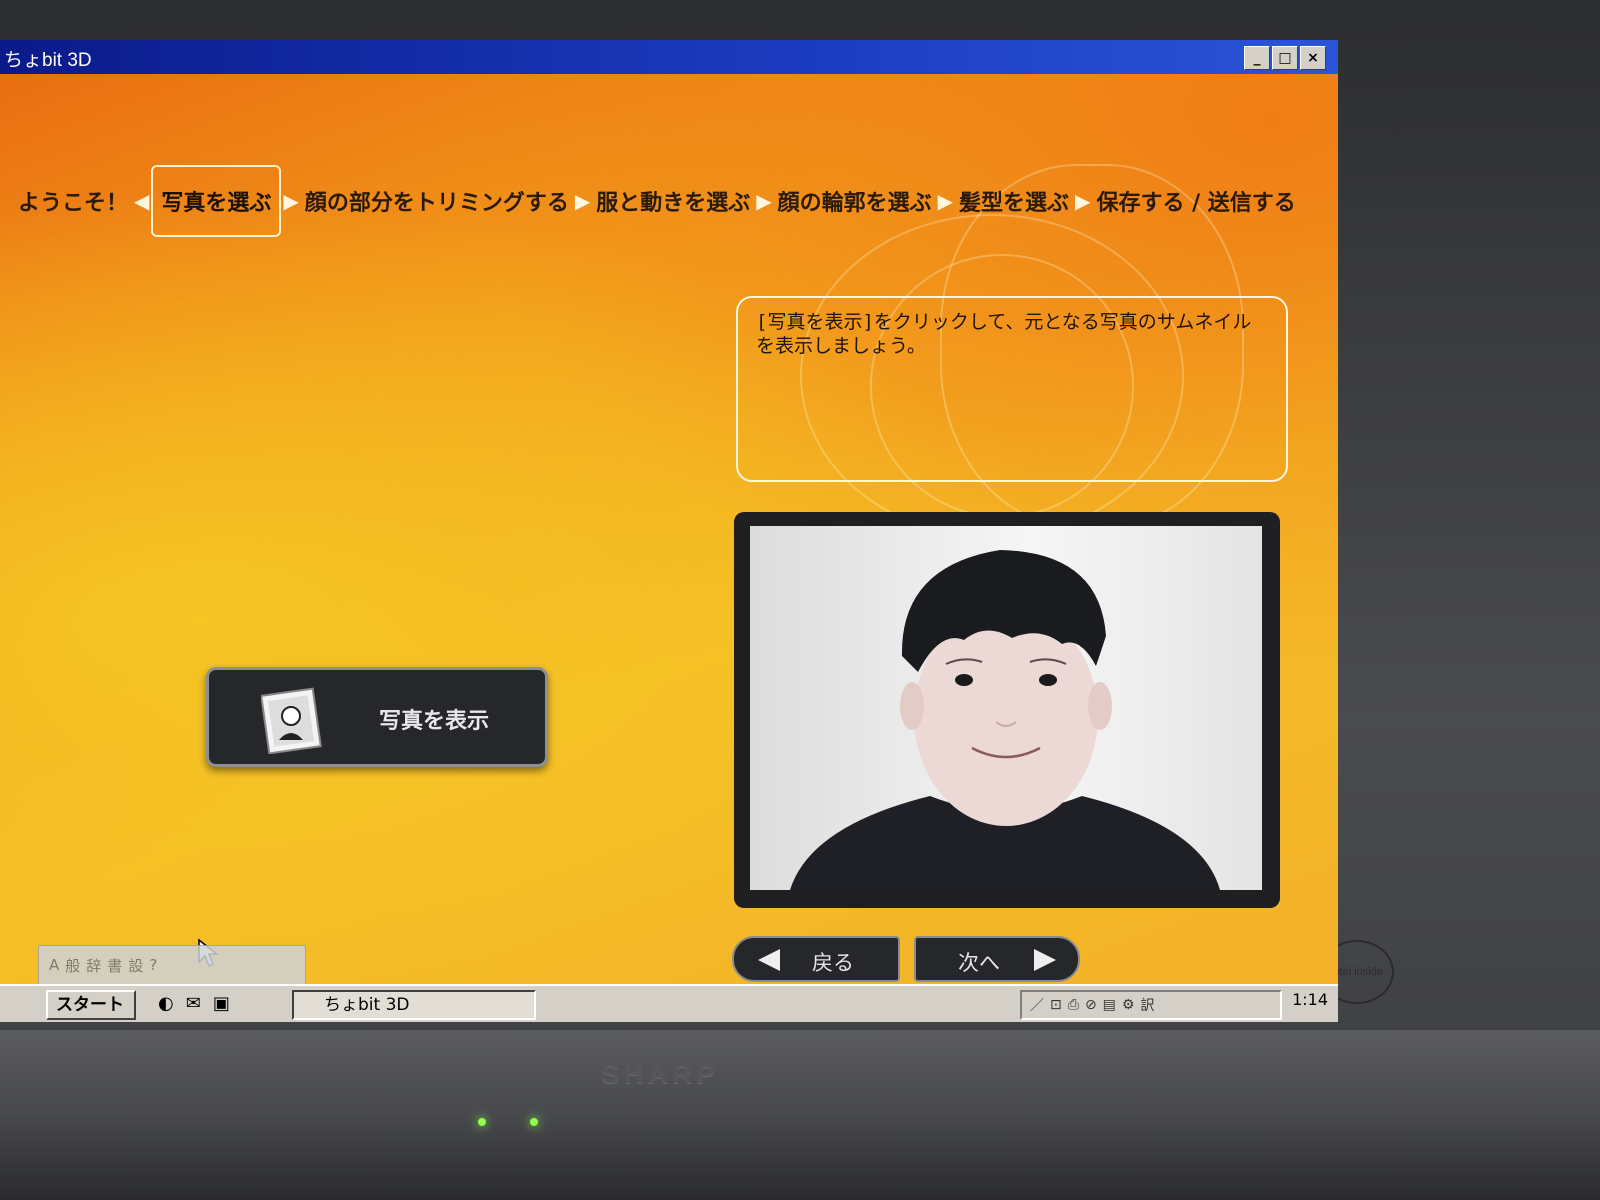 Image resolution: width=1600 pixels, height=1200 pixels. What do you see at coordinates (979, 963) in the screenshot?
I see `next-label: 次へ` at bounding box center [979, 963].